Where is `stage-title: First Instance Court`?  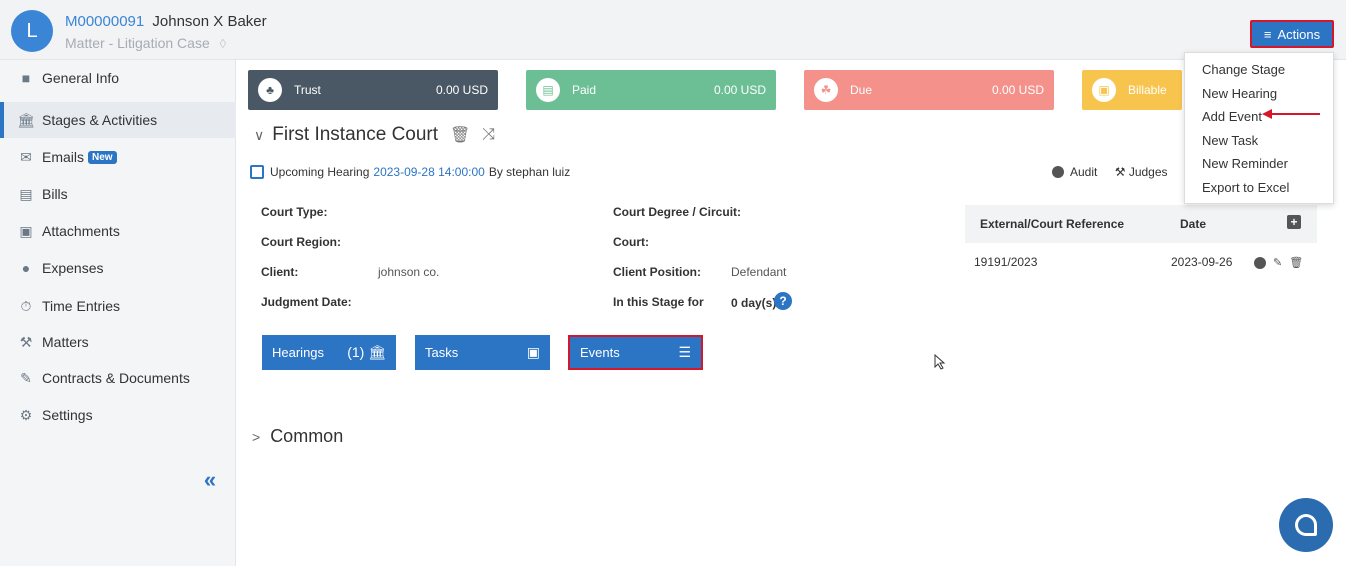 stage-title: First Instance Court is located at coordinates (355, 134).